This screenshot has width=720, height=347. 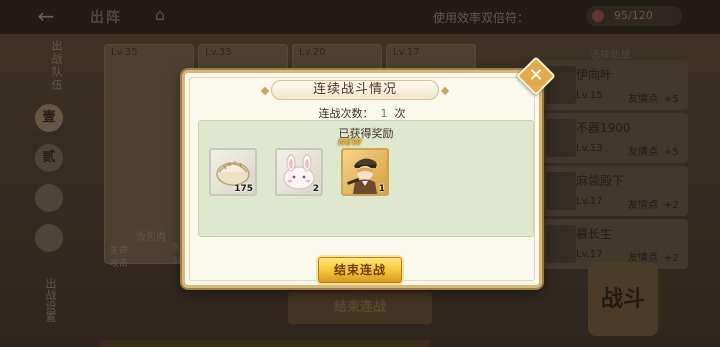 I want to click on reward-item: 2, so click(x=299, y=172).